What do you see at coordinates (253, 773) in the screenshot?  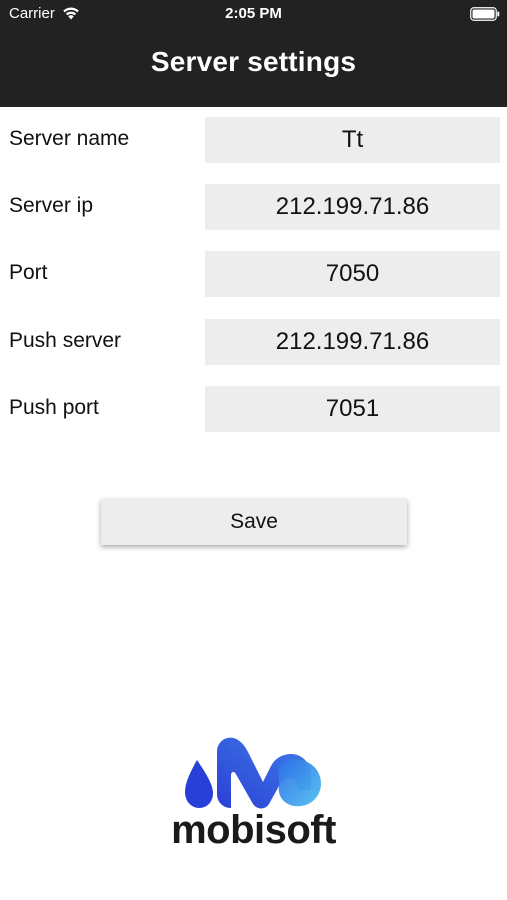 I see `mobisoft-logo-icon` at bounding box center [253, 773].